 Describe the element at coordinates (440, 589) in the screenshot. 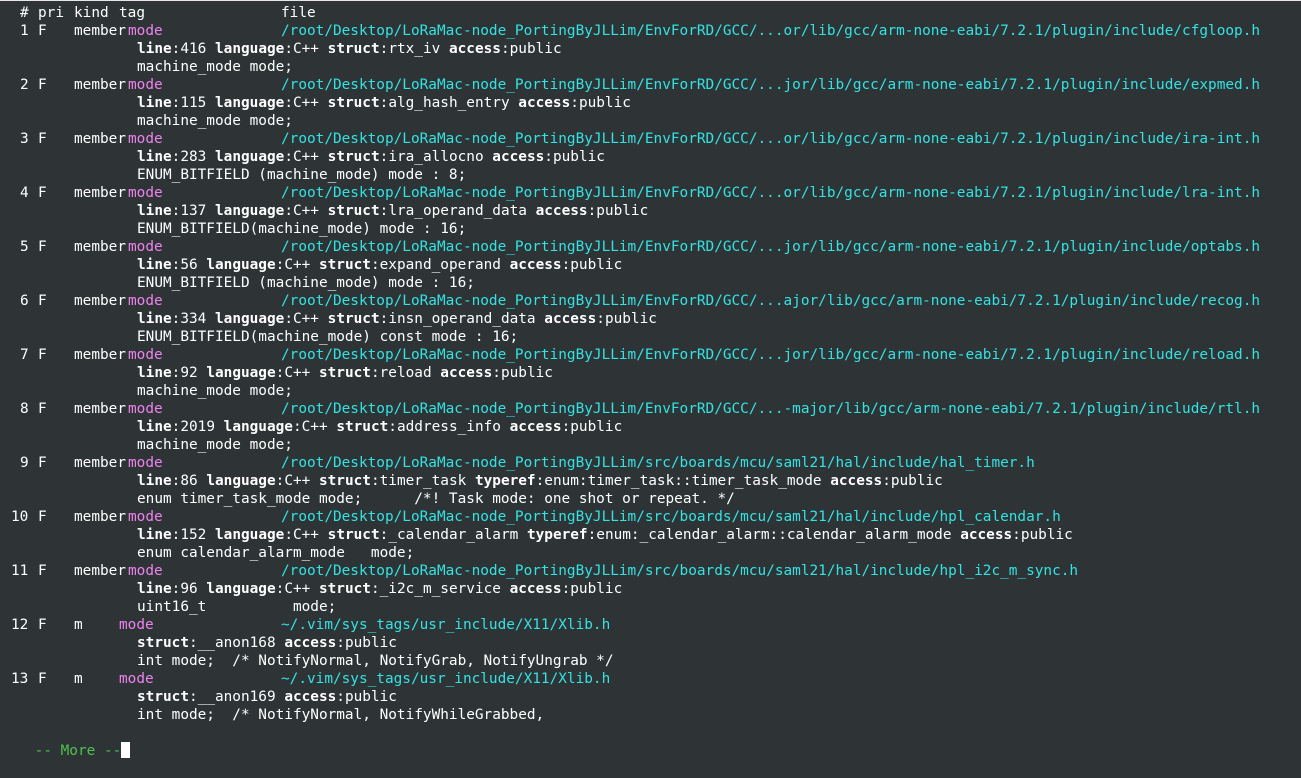

I see `info-value: _i2c_m_service` at that location.